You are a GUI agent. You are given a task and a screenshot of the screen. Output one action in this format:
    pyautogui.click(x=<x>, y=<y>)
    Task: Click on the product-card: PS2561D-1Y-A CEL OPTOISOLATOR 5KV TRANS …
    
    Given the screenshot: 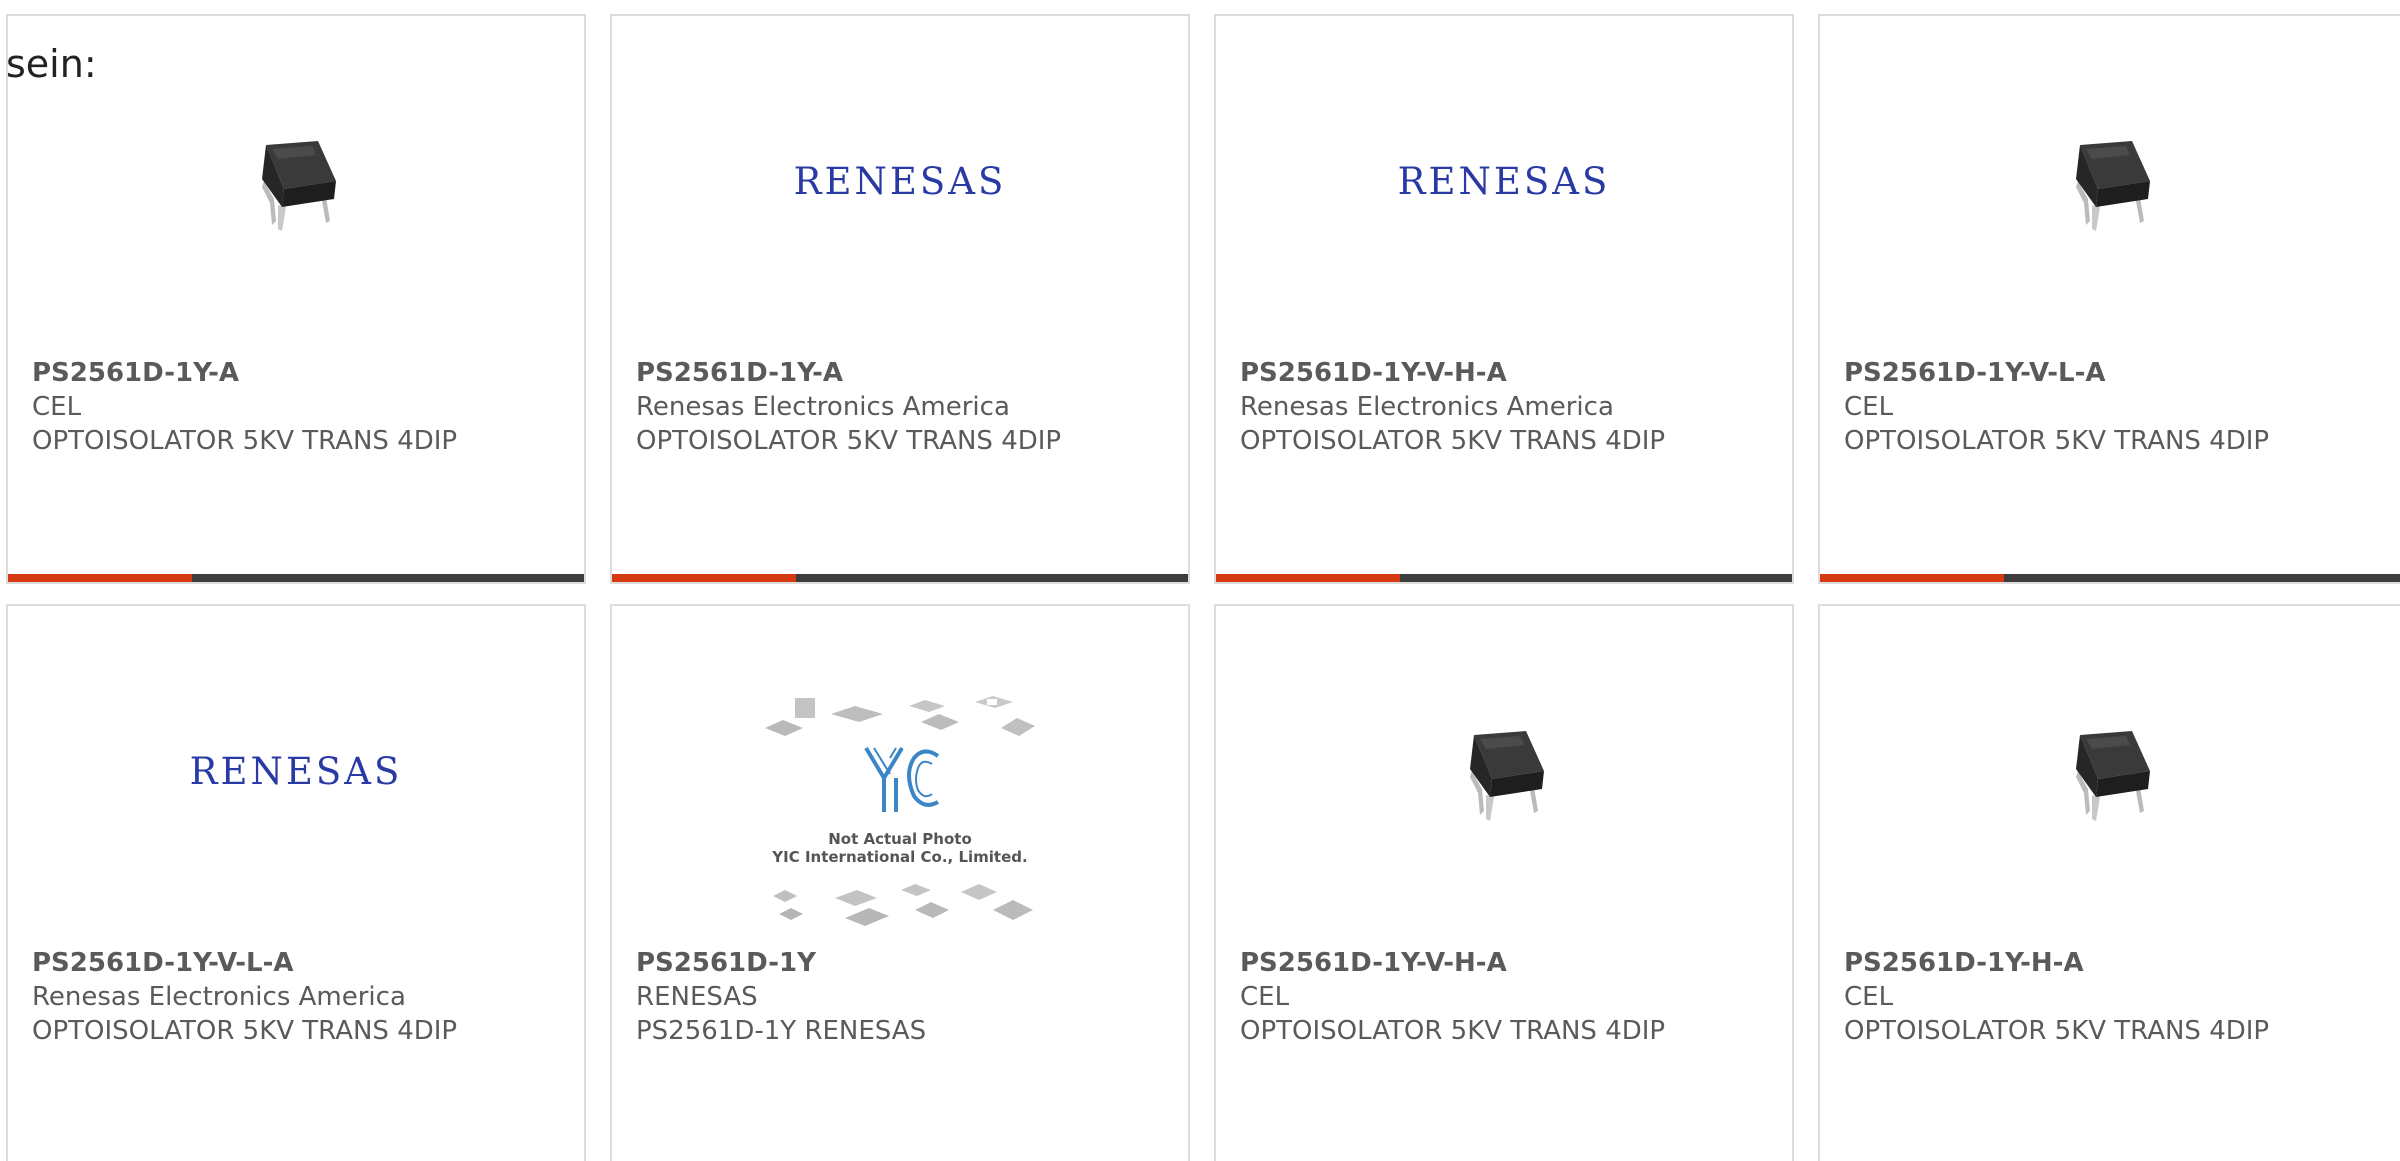 What is the action you would take?
    pyautogui.click(x=296, y=299)
    